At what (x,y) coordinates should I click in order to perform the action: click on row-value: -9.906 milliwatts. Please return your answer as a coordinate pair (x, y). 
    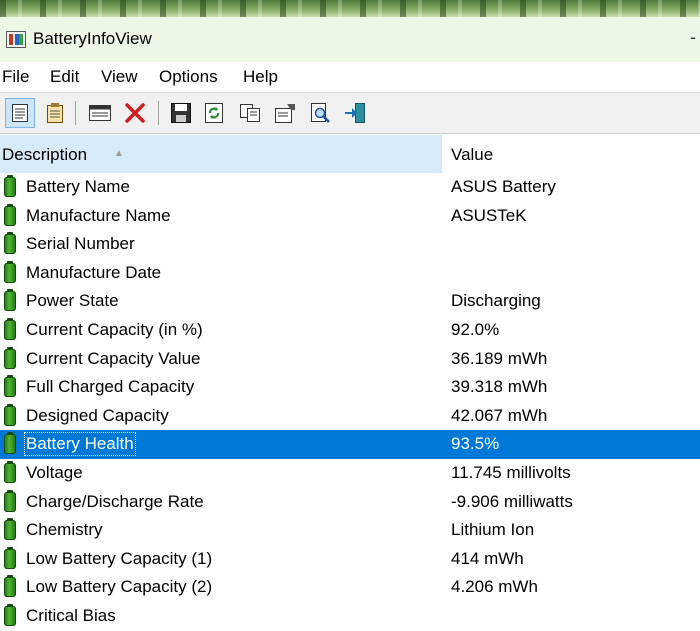
    Looking at the image, I should click on (512, 501).